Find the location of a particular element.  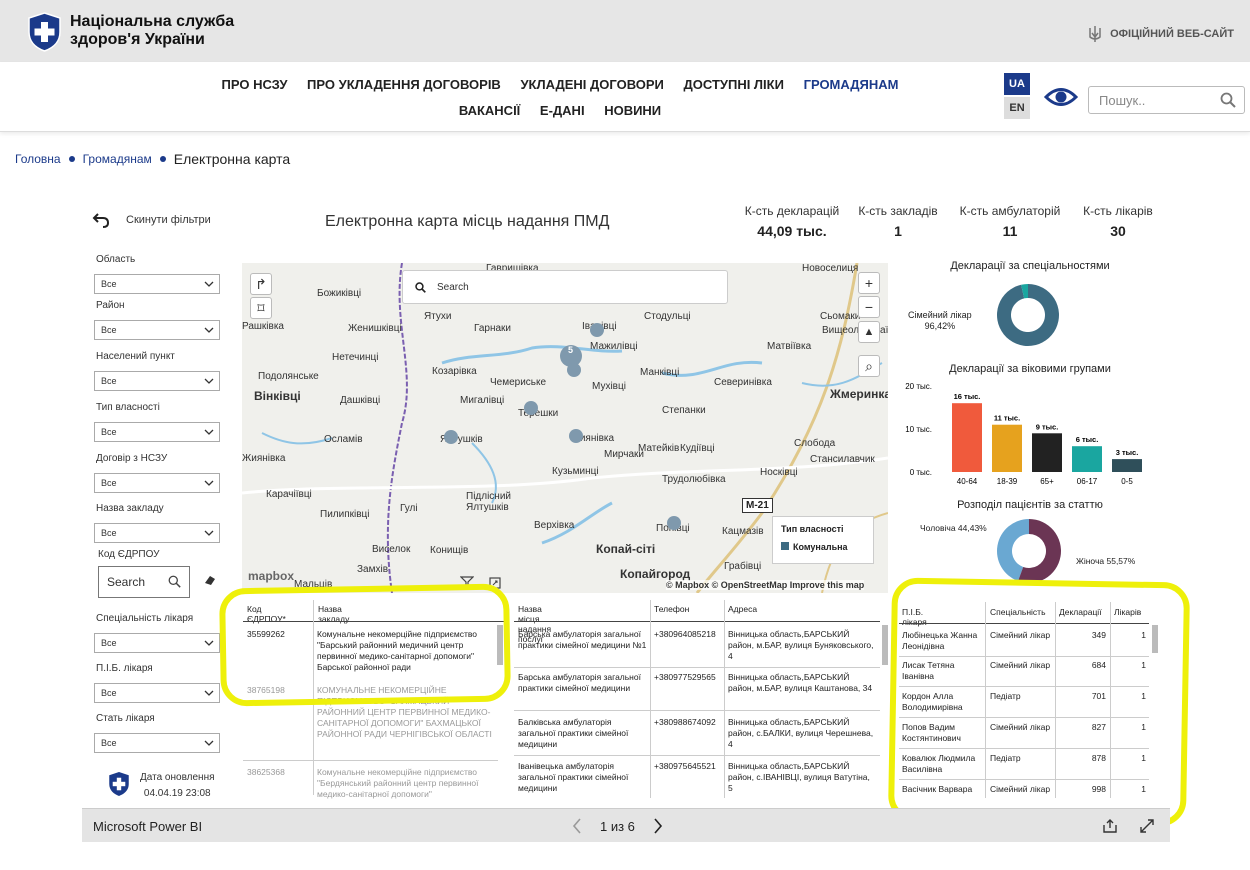

eraser-icon is located at coordinates (210, 580).